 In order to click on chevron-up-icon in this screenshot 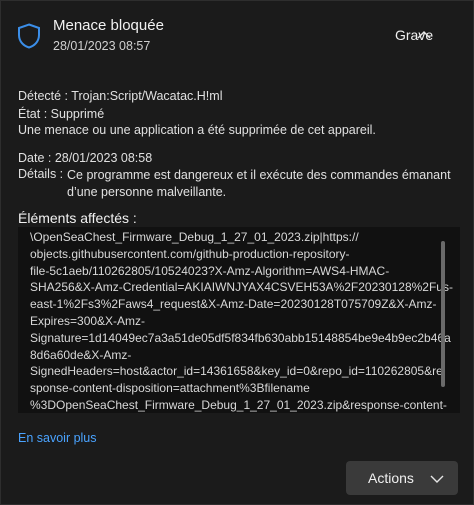, I will do `click(424, 35)`.